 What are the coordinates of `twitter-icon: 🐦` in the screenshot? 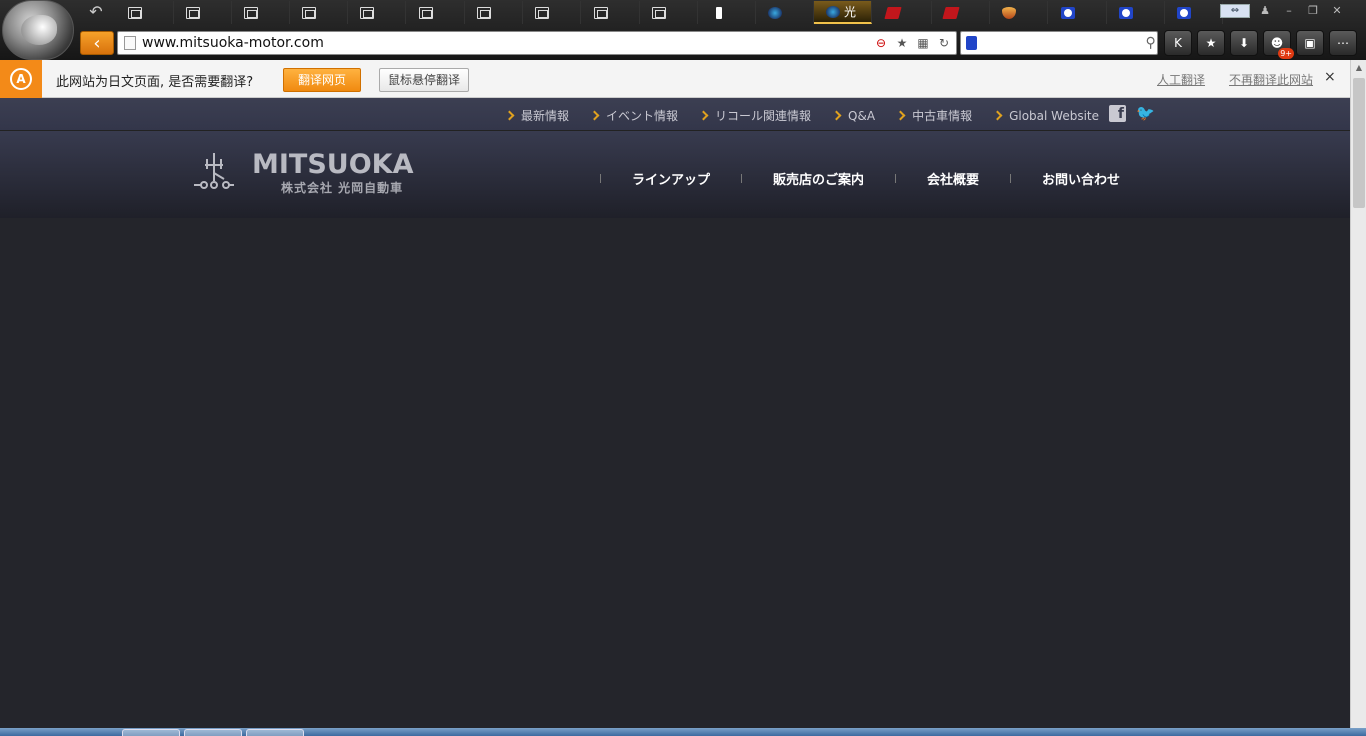 It's located at (1145, 113).